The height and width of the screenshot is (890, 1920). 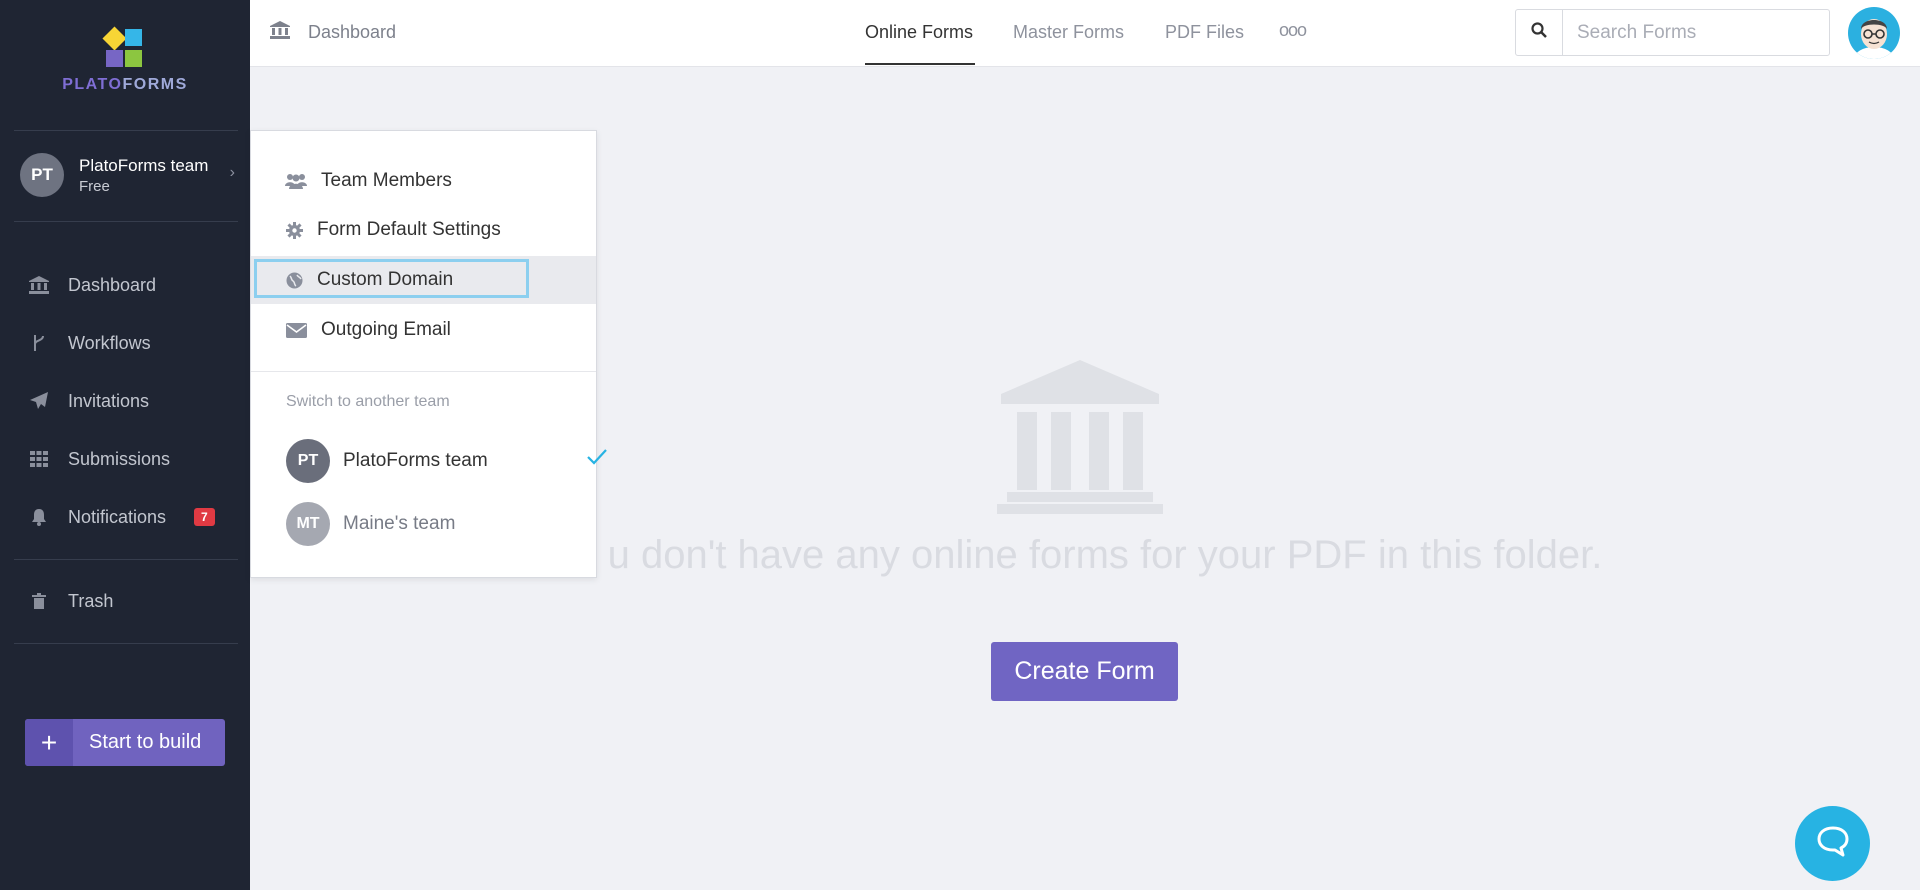 What do you see at coordinates (920, 64) in the screenshot?
I see `active-tab-underline` at bounding box center [920, 64].